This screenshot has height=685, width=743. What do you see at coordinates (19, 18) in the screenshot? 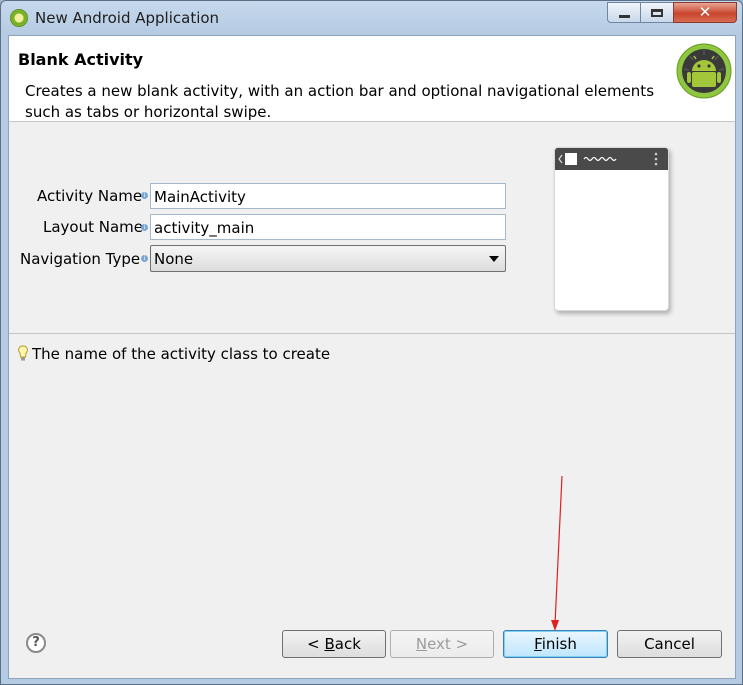
I see `android-adt-icon` at bounding box center [19, 18].